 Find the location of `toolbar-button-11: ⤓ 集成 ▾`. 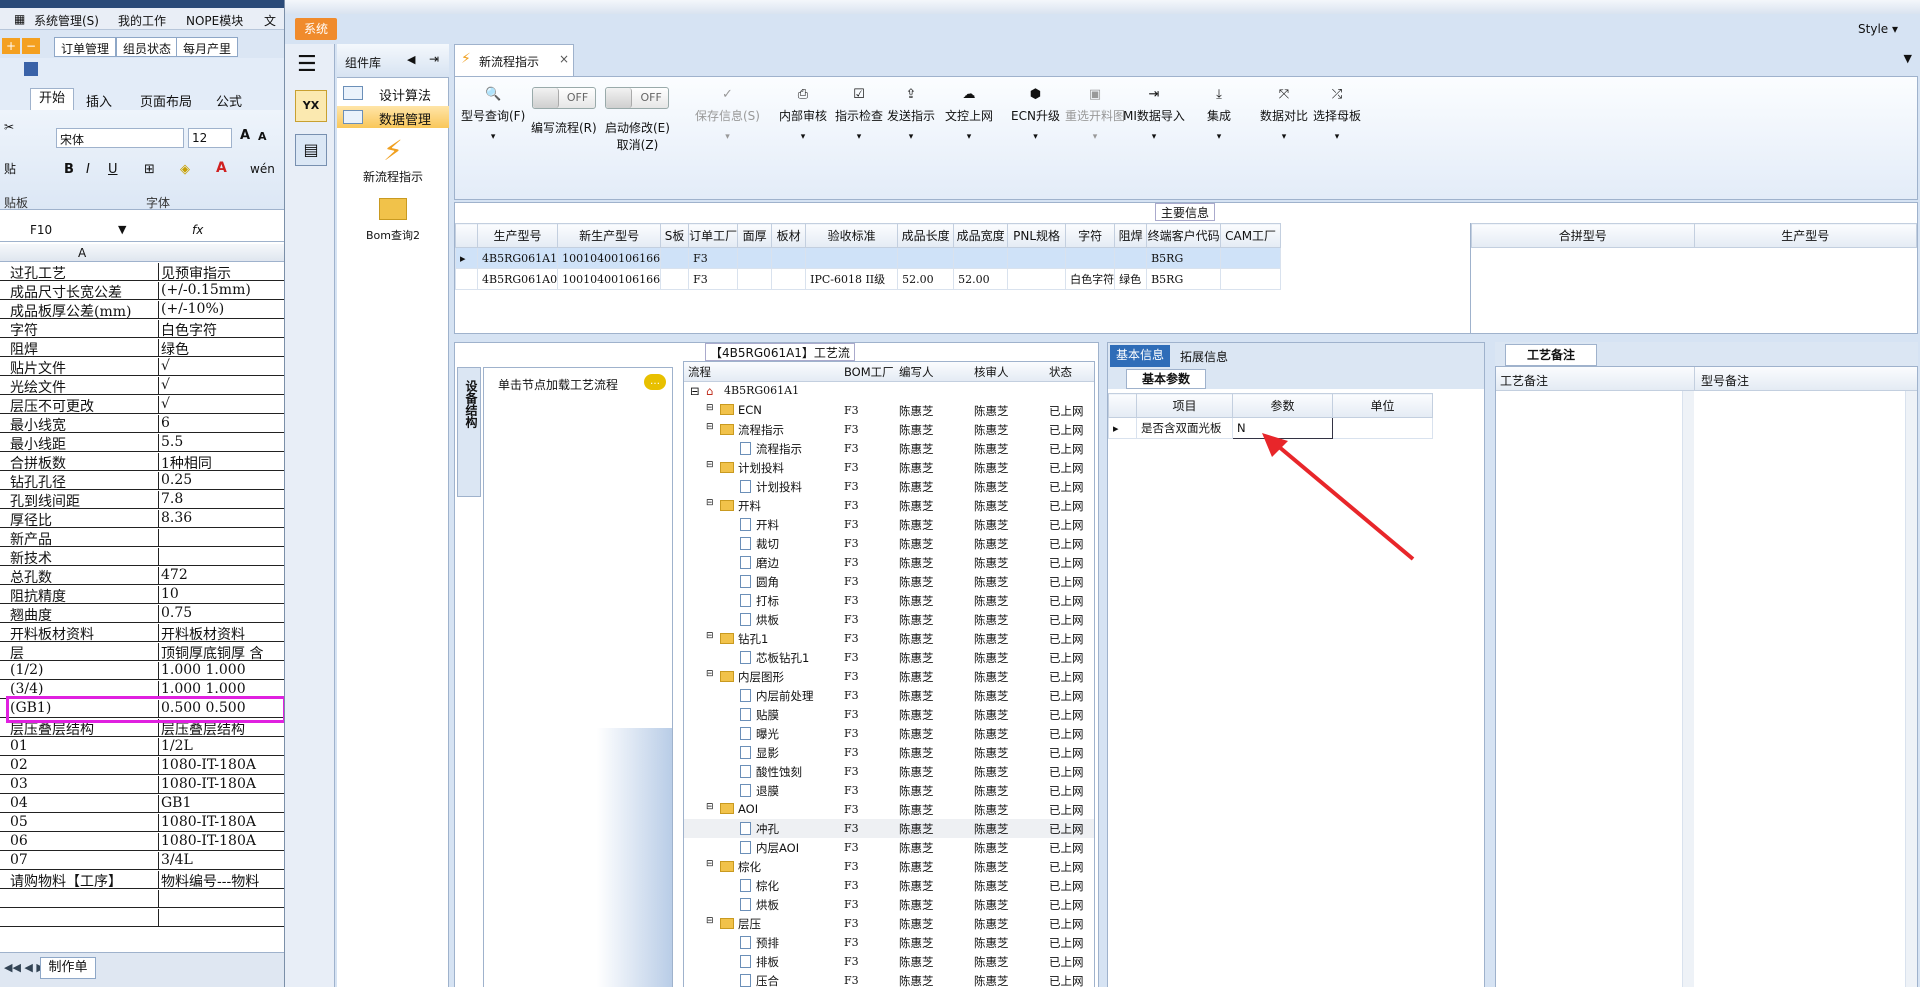

toolbar-button-11: ⤓ 集成 ▾ is located at coordinates (1219, 114).